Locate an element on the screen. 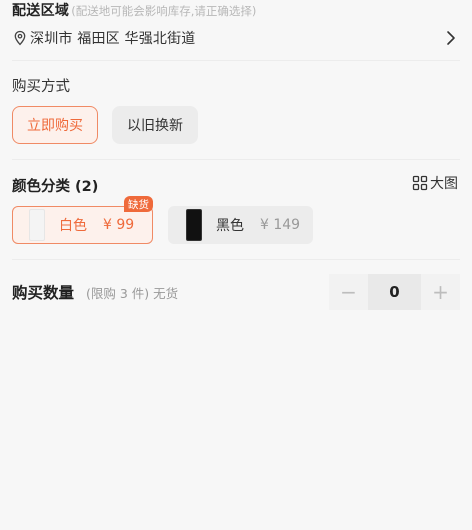 Image resolution: width=472 pixels, height=530 pixels. color-option-name: 黑色 is located at coordinates (230, 226).